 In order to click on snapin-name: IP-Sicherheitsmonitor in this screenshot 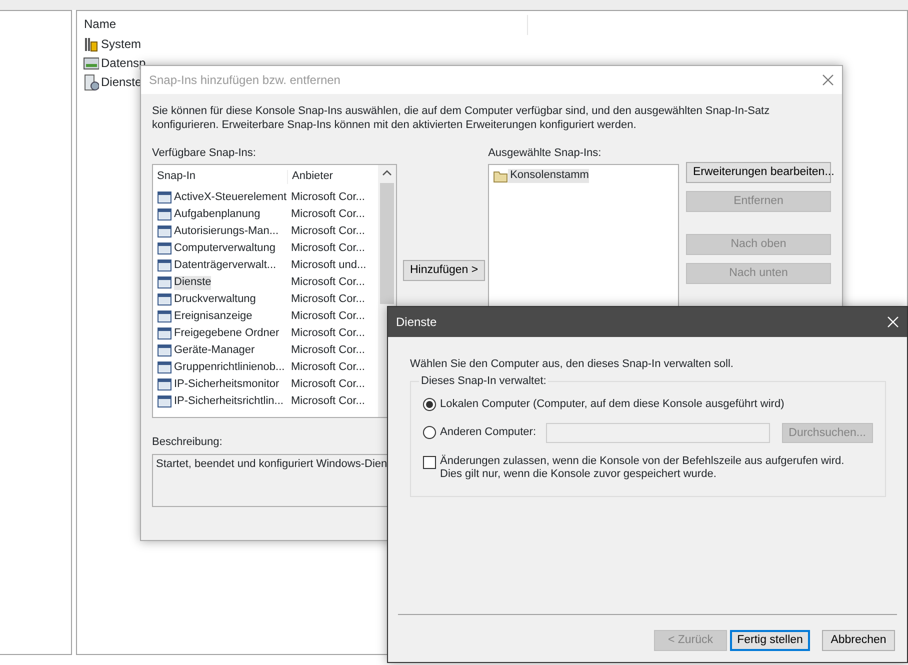, I will do `click(227, 385)`.